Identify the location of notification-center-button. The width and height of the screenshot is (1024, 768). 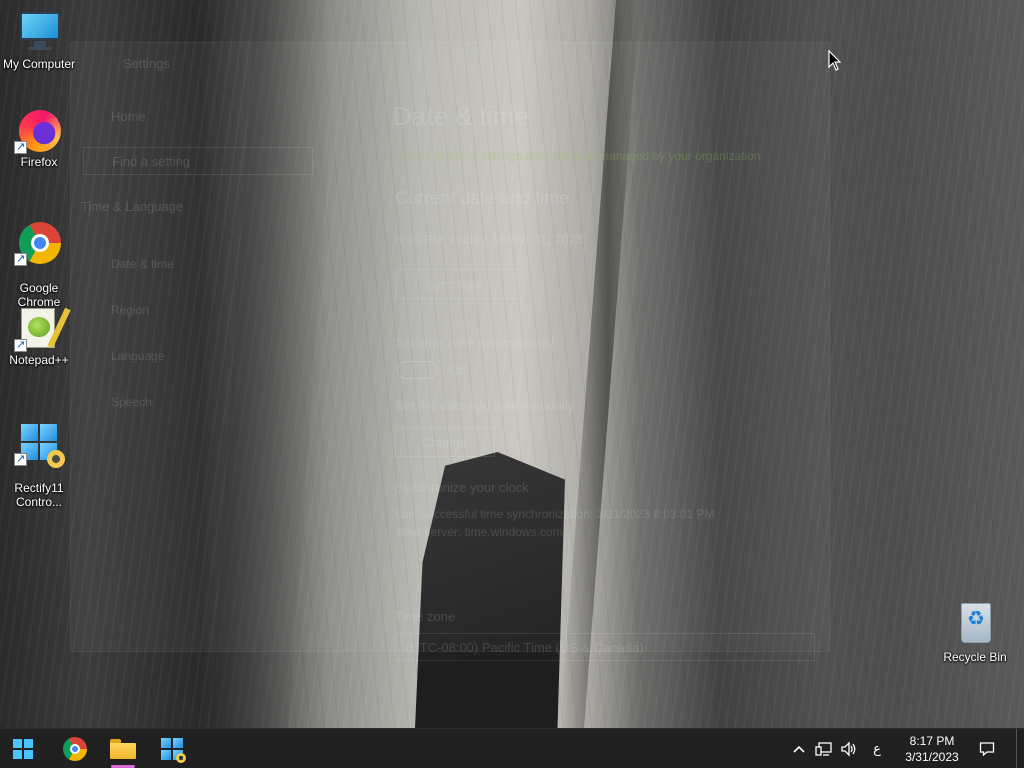
(987, 748).